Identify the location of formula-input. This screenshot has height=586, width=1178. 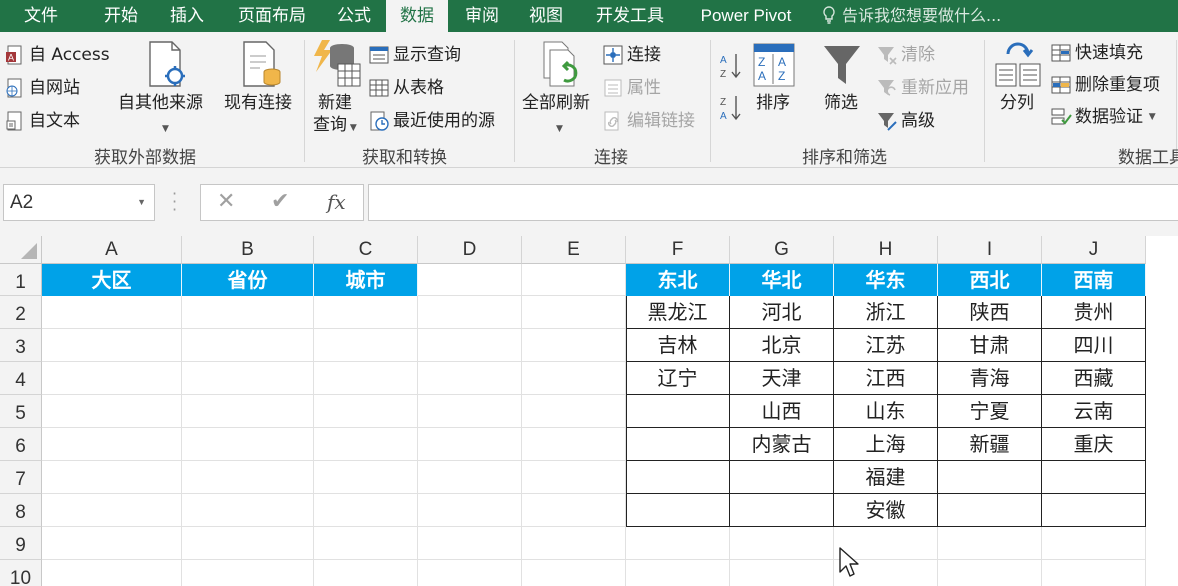
(773, 202).